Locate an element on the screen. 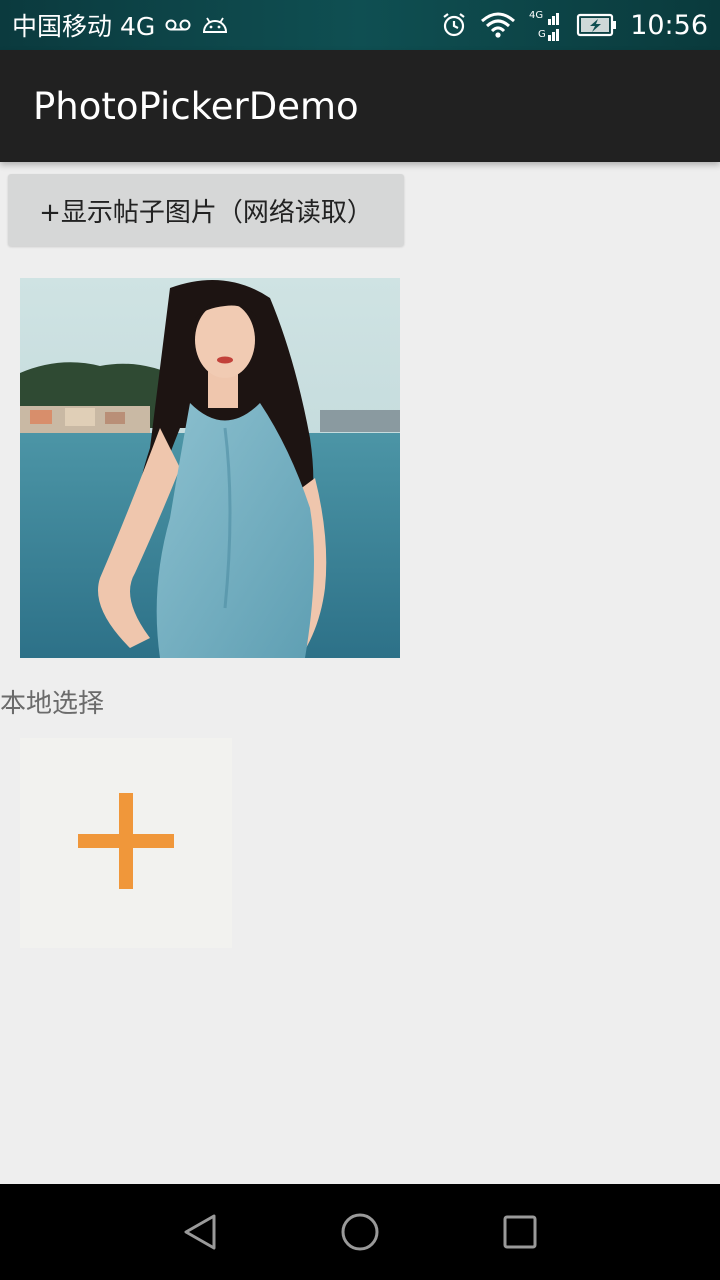 The width and height of the screenshot is (720, 1280). back-icon is located at coordinates (200, 1232).